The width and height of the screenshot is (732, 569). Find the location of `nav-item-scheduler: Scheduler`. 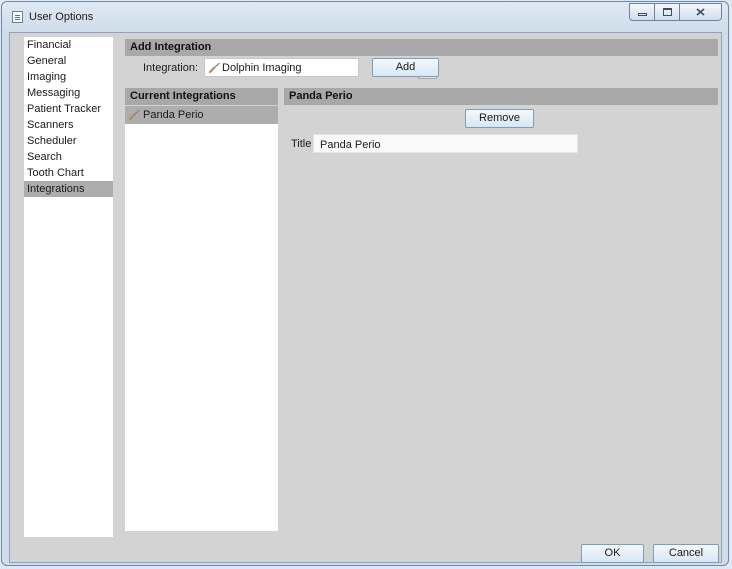

nav-item-scheduler: Scheduler is located at coordinates (68, 141).